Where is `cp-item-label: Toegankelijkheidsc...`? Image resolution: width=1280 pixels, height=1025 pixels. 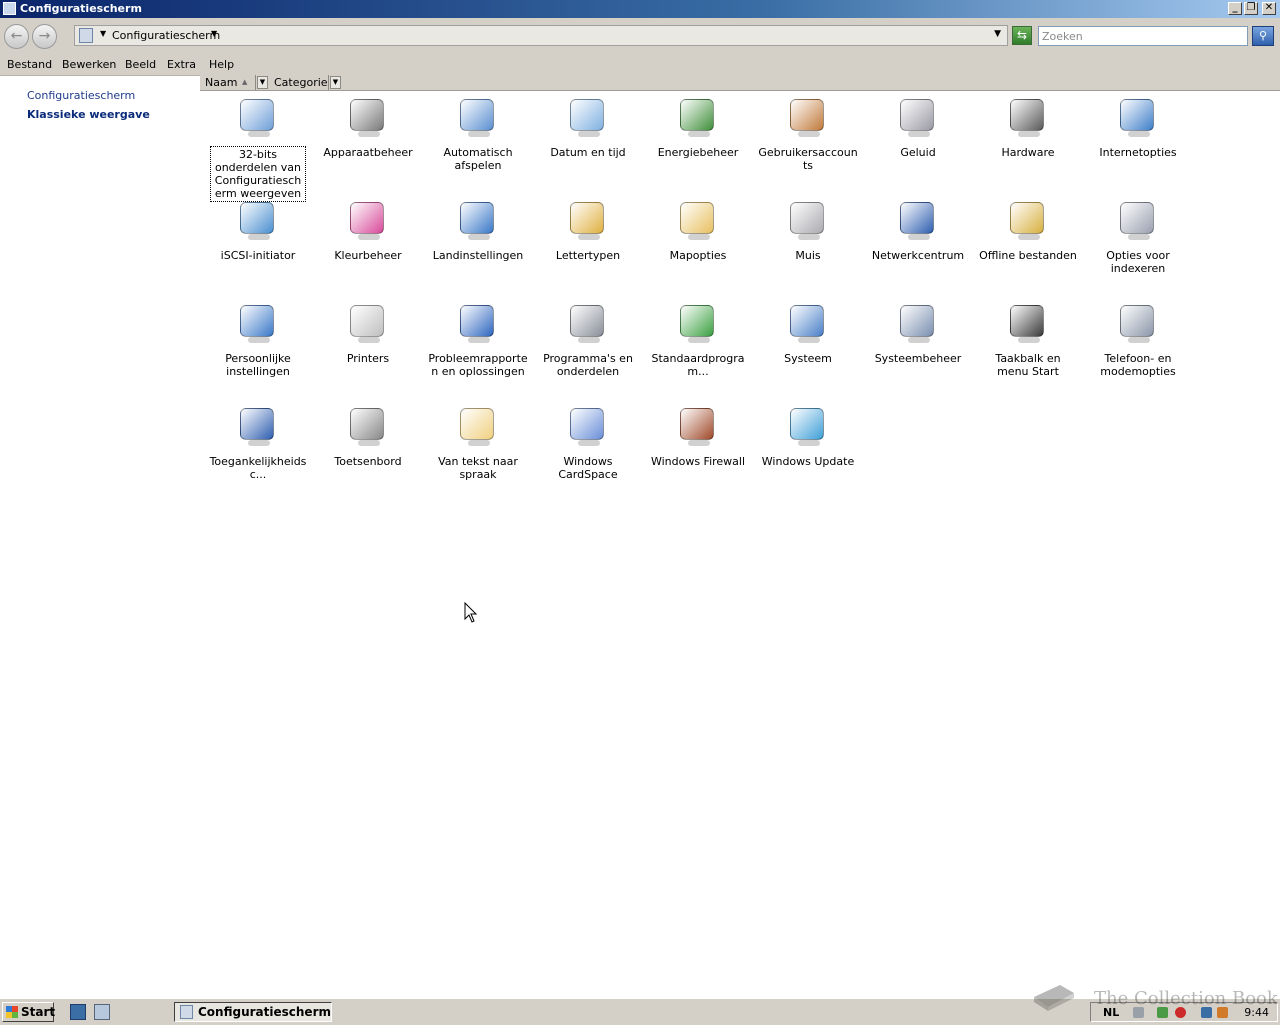
cp-item-label: Toegankelijkheidsc... is located at coordinates (258, 468).